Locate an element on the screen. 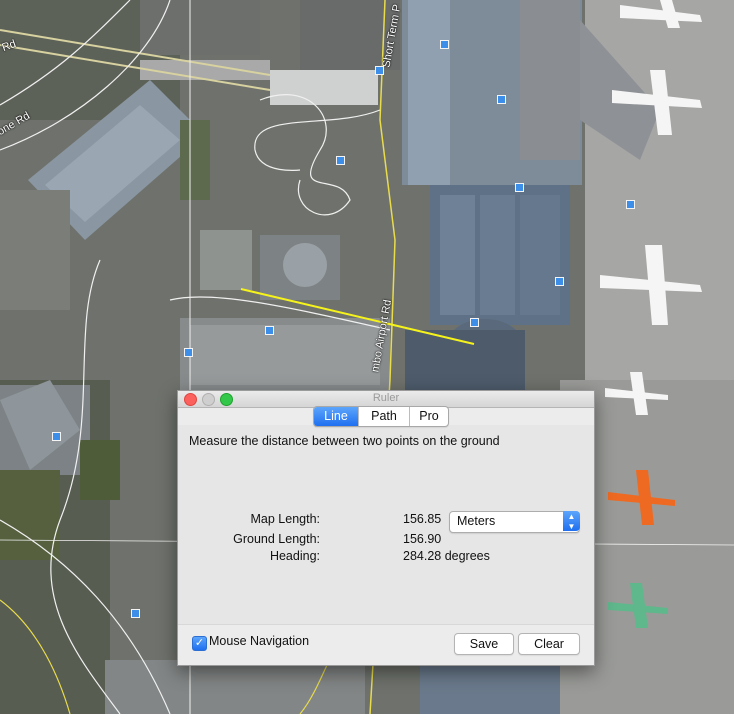 This screenshot has width=734, height=714. tab-line: Line is located at coordinates (336, 416).